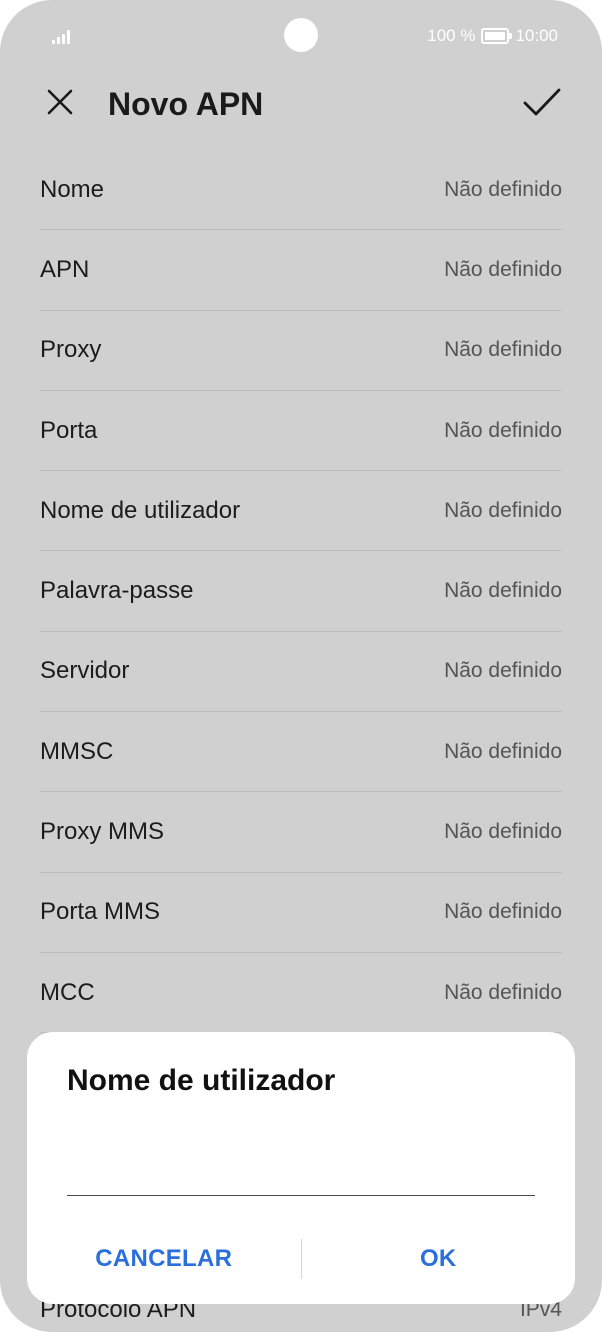  Describe the element at coordinates (451, 35) in the screenshot. I see `battery-percentage: 100 %` at that location.